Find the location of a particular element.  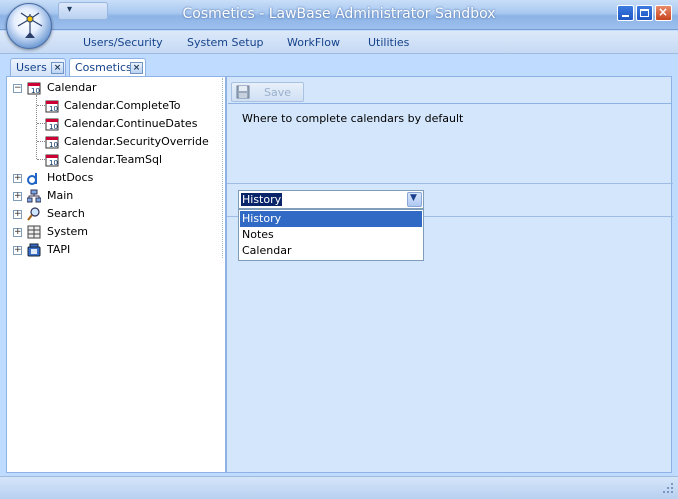

collapse-icon: − is located at coordinates (17, 88).